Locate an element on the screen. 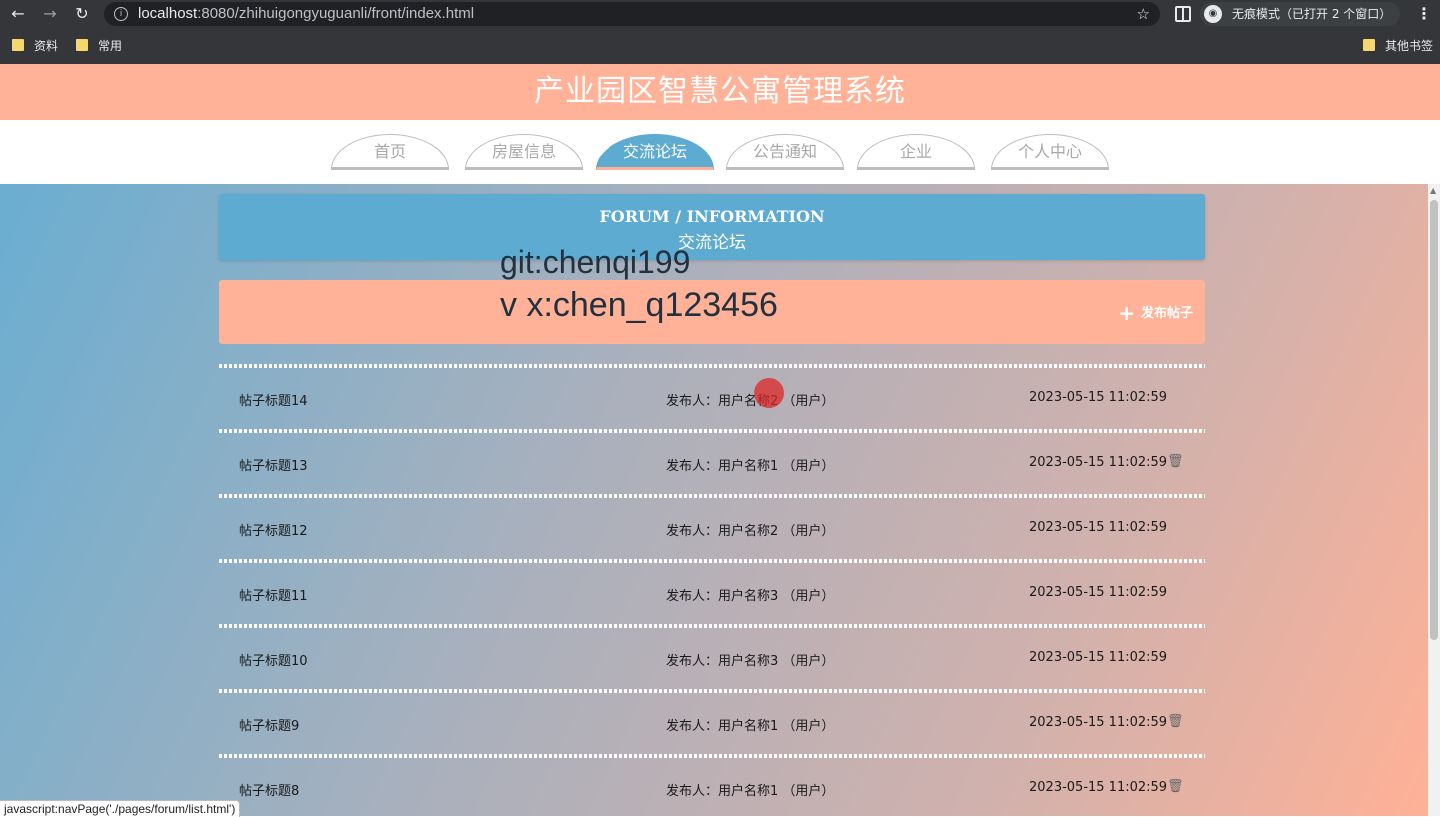 The height and width of the screenshot is (817, 1440). forum-title-en: FORUM / INFORMATION is located at coordinates (712, 216).